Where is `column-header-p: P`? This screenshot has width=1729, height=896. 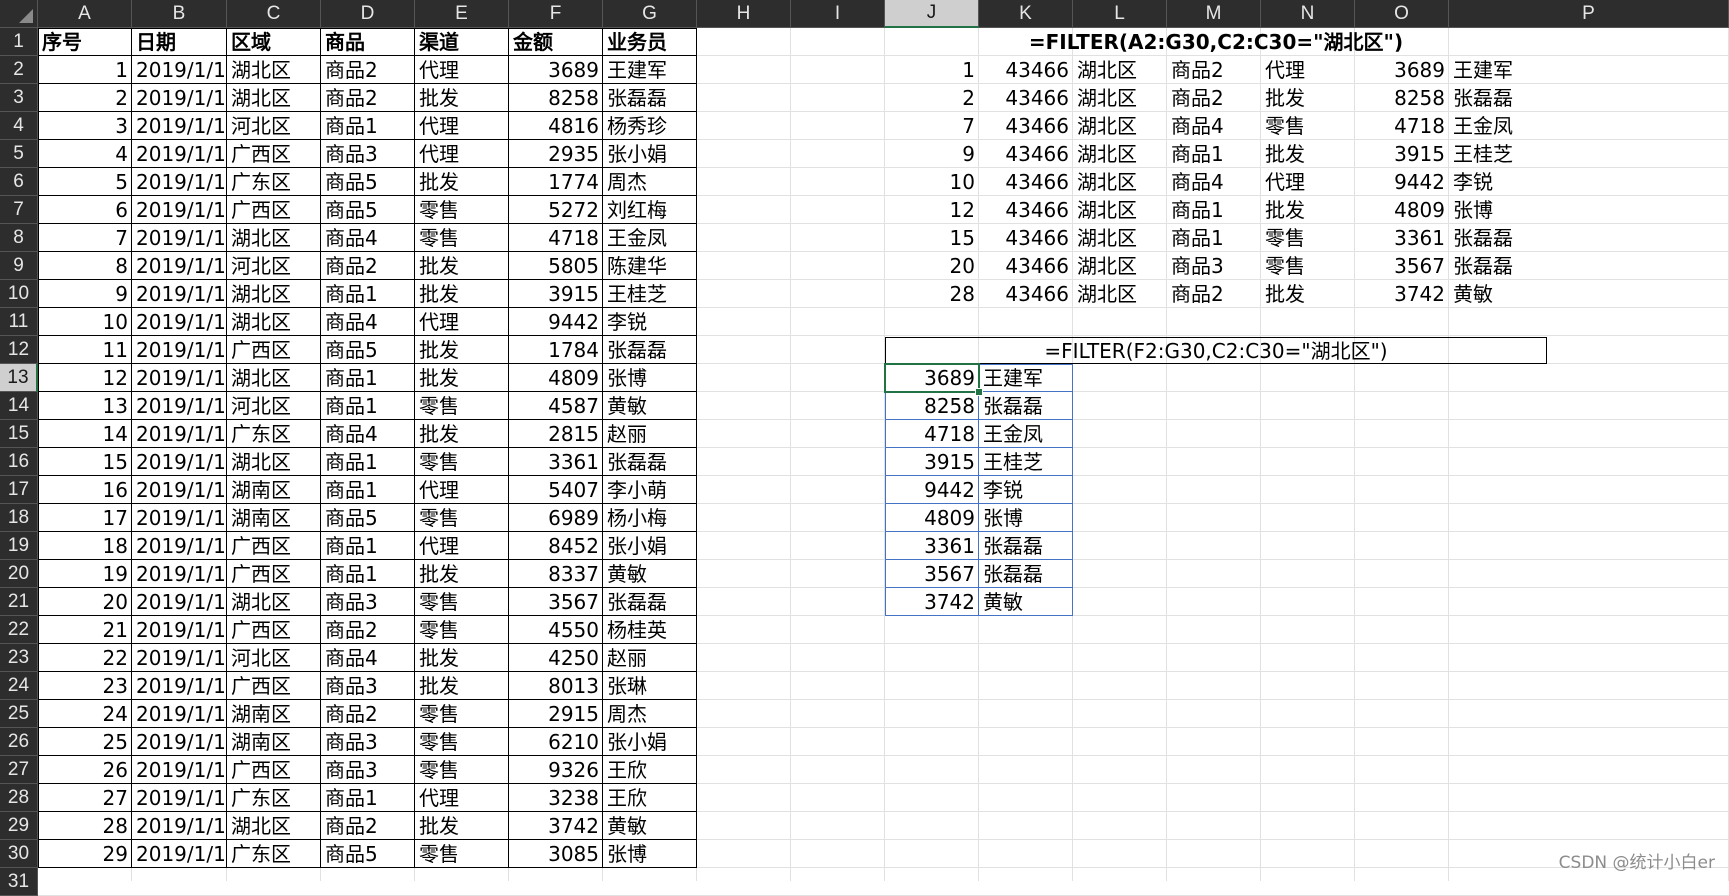
column-header-p: P is located at coordinates (1589, 14).